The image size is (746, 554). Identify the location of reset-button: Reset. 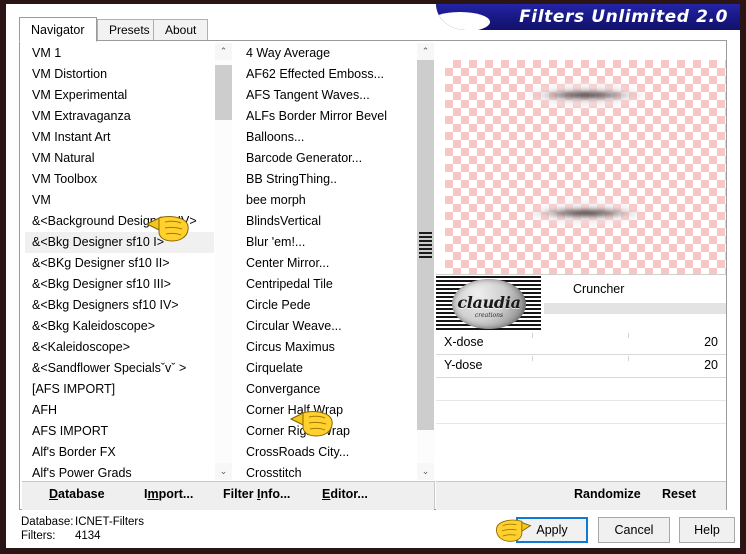
(679, 494).